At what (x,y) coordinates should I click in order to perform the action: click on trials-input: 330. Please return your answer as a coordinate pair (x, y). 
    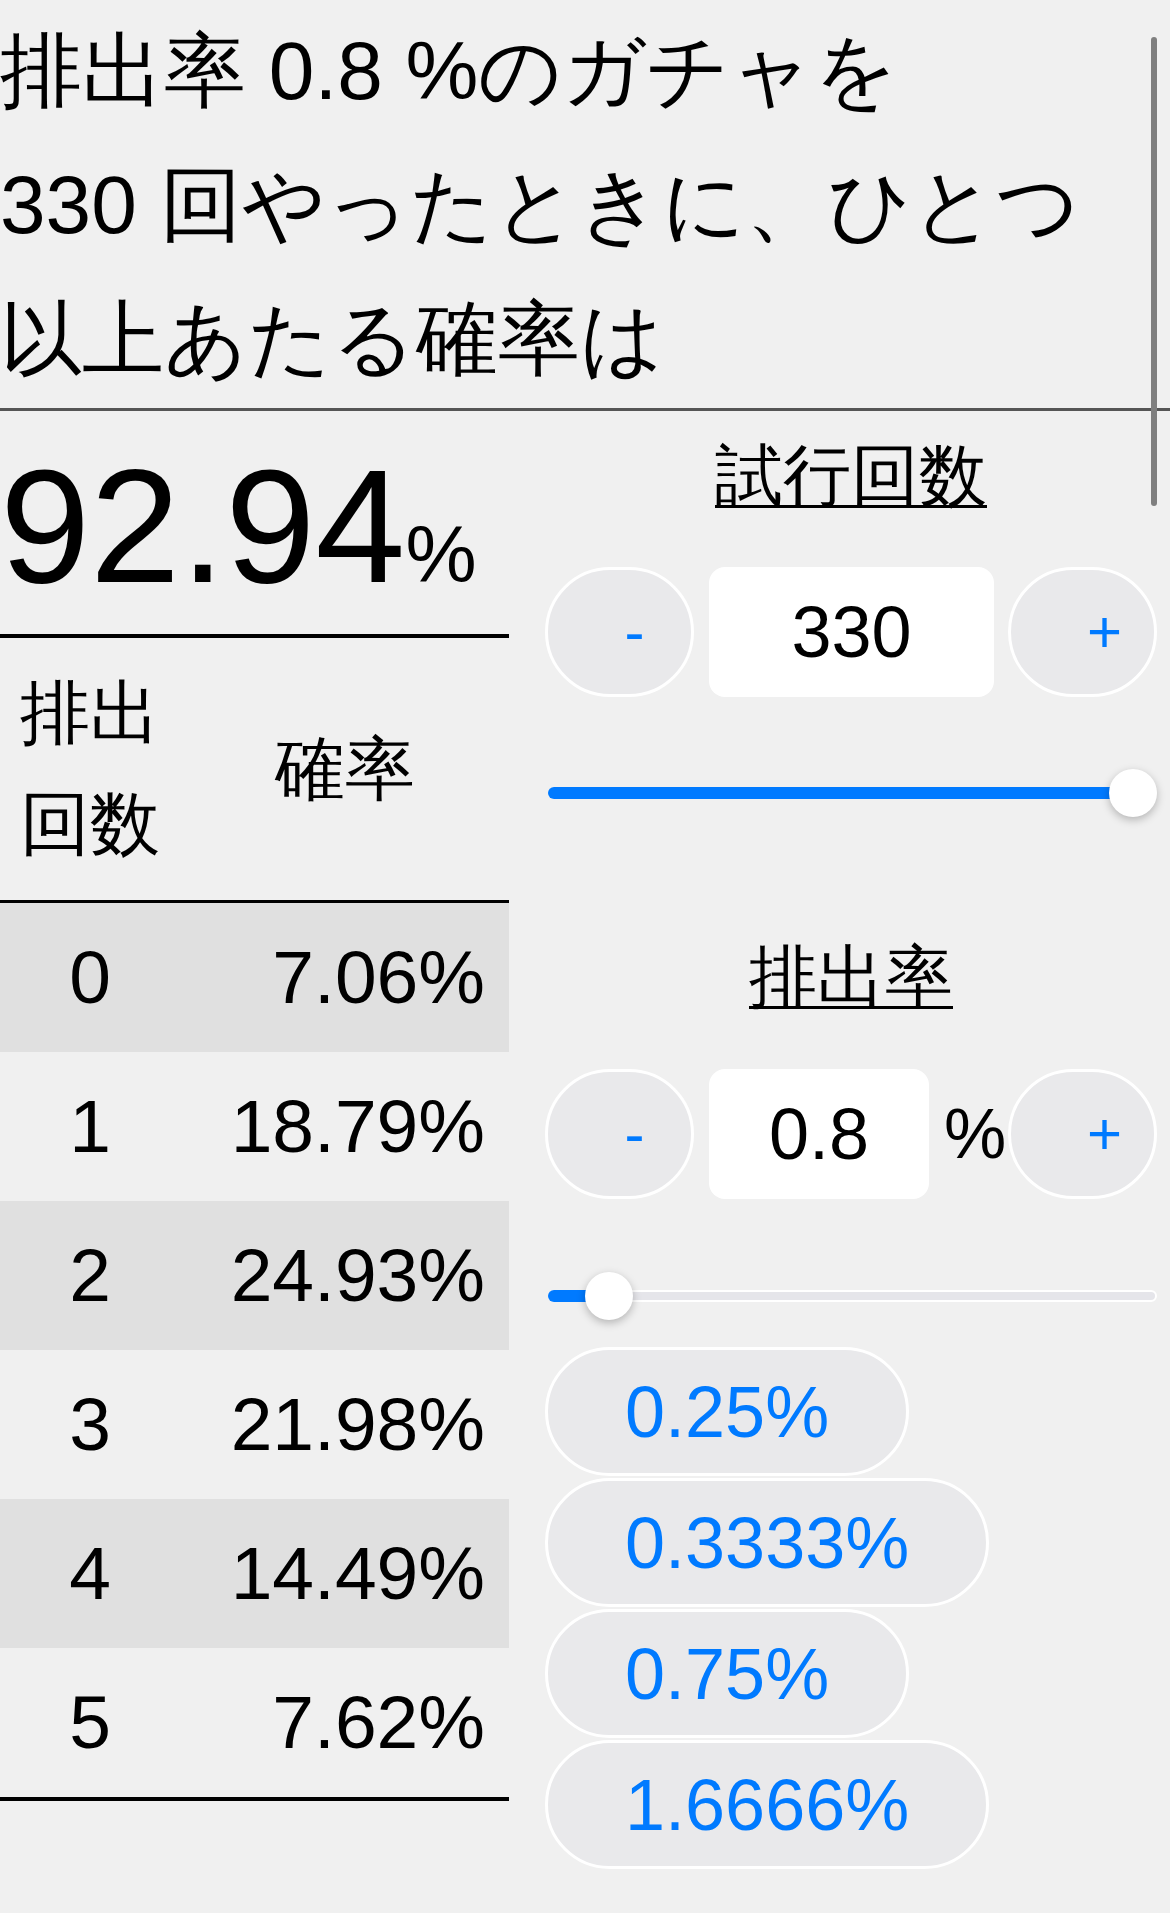
    Looking at the image, I should click on (851, 632).